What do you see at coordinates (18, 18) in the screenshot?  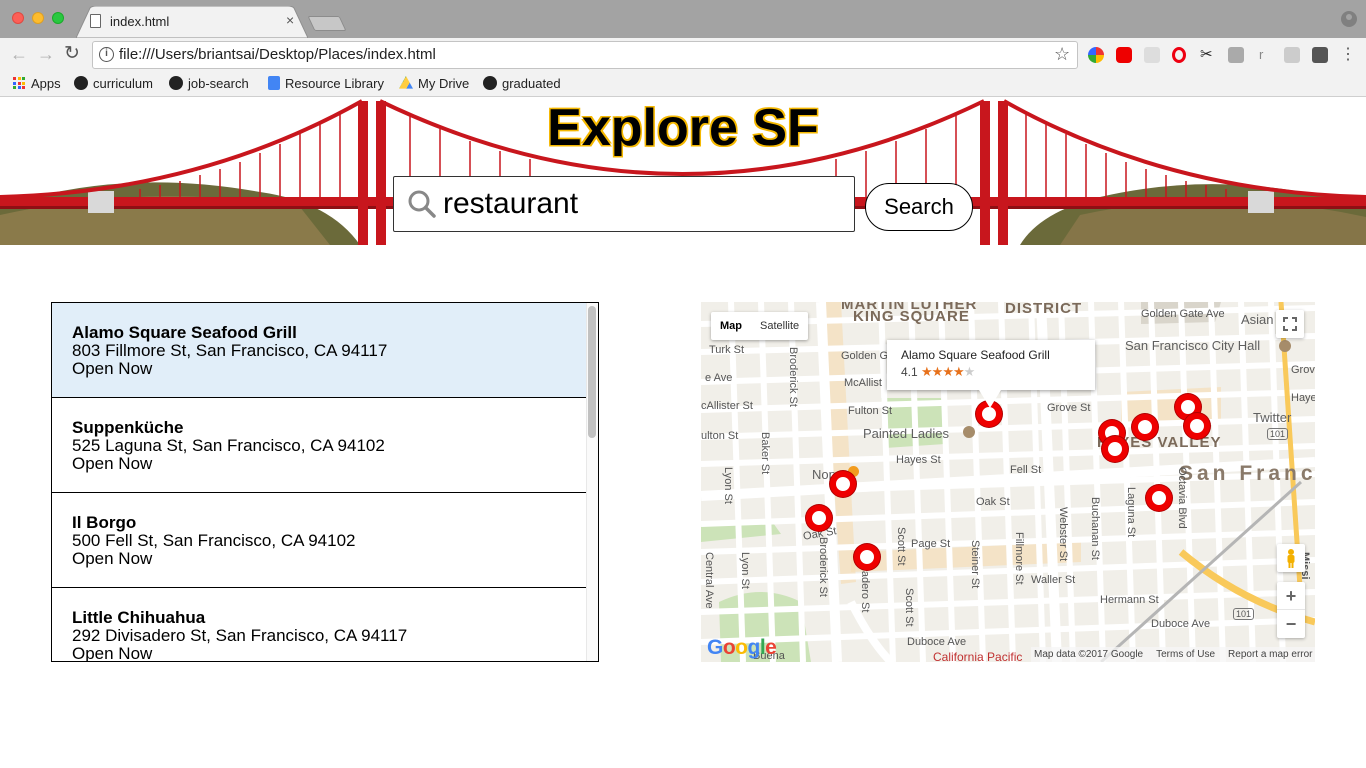 I see `window-close-button` at bounding box center [18, 18].